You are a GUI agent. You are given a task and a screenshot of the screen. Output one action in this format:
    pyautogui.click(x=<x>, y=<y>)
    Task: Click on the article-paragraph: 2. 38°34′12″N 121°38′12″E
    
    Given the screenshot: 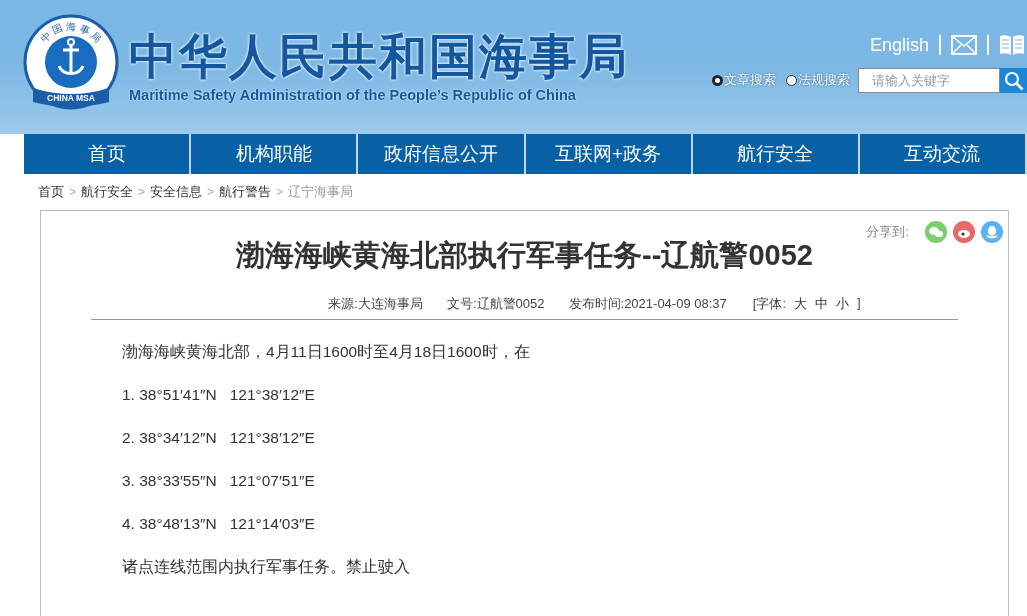 What is the action you would take?
    pyautogui.click(x=219, y=438)
    